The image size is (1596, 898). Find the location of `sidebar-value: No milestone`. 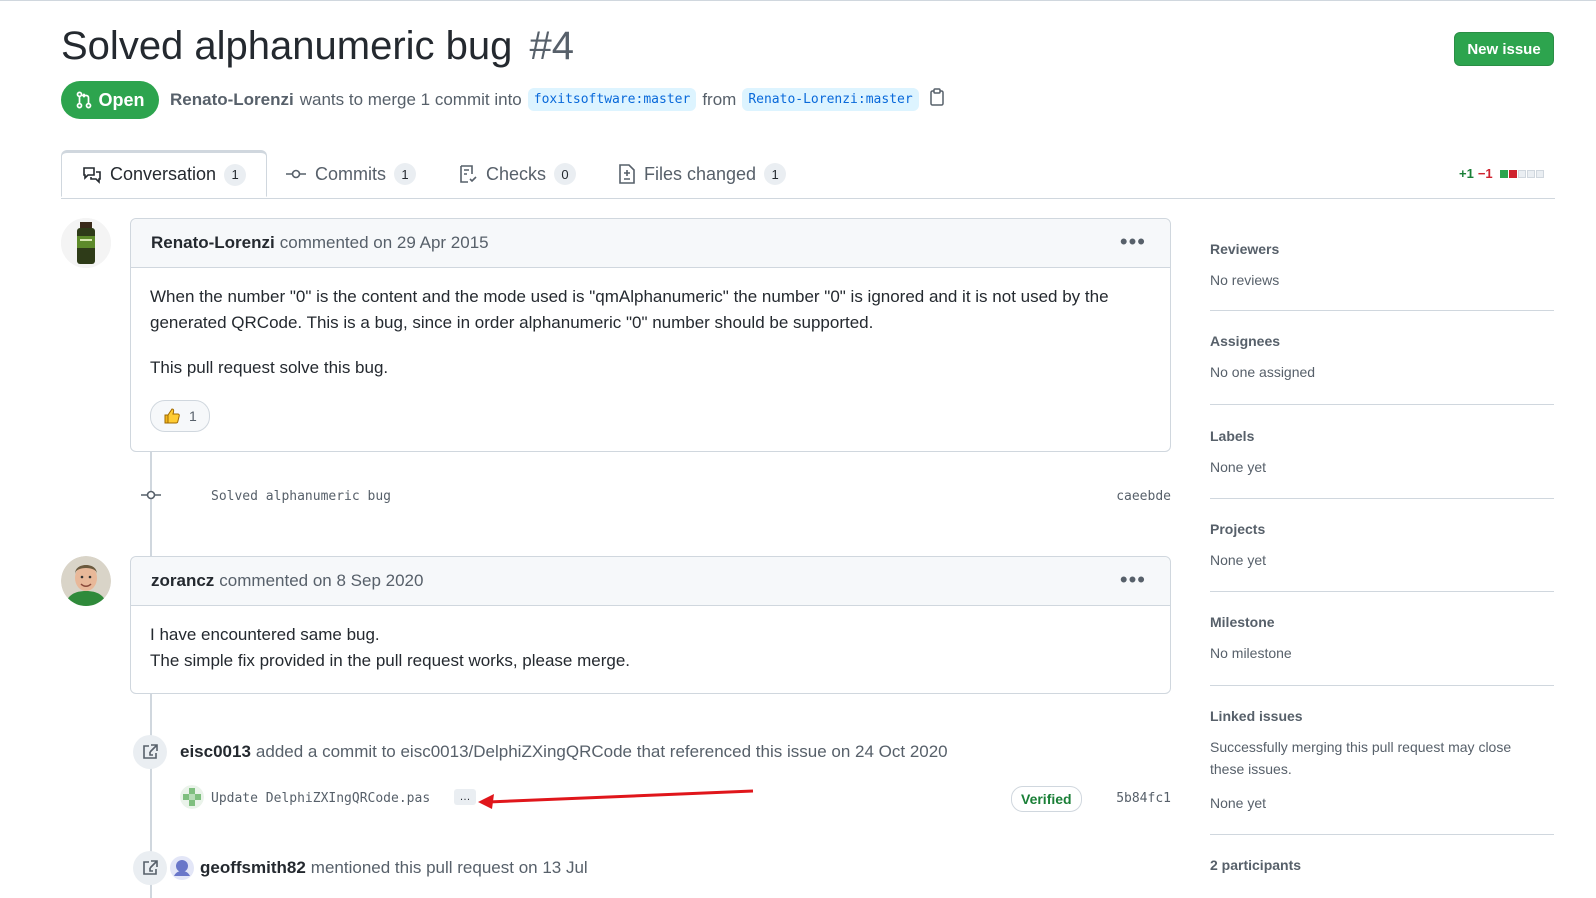

sidebar-value: No milestone is located at coordinates (1251, 653).